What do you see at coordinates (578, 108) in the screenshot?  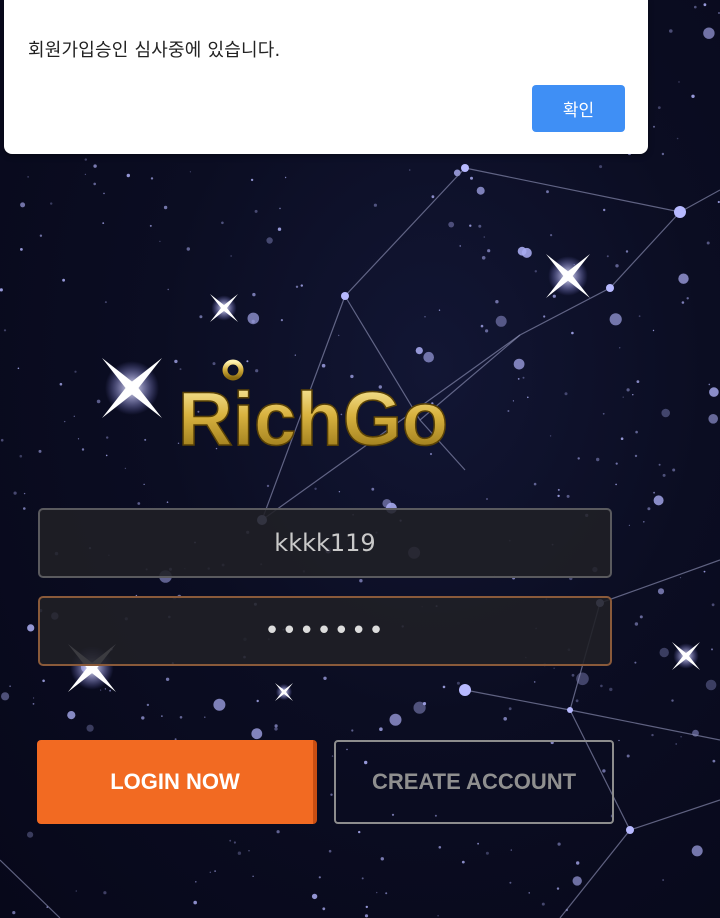 I see `dialog-ok-button: 확인` at bounding box center [578, 108].